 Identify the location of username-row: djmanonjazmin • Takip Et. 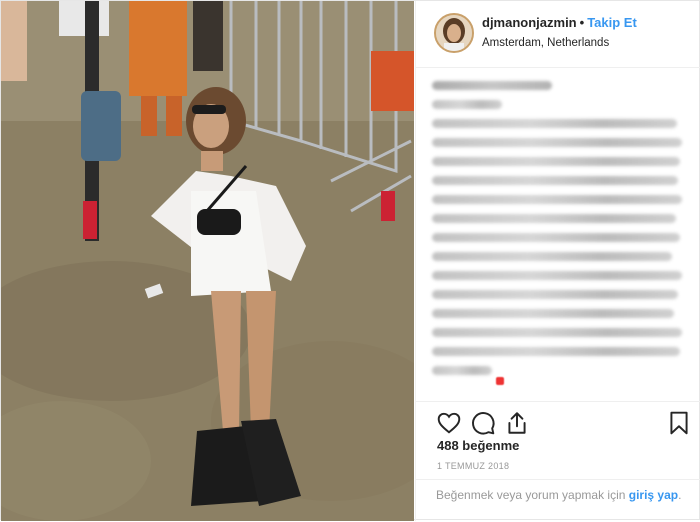
(559, 22).